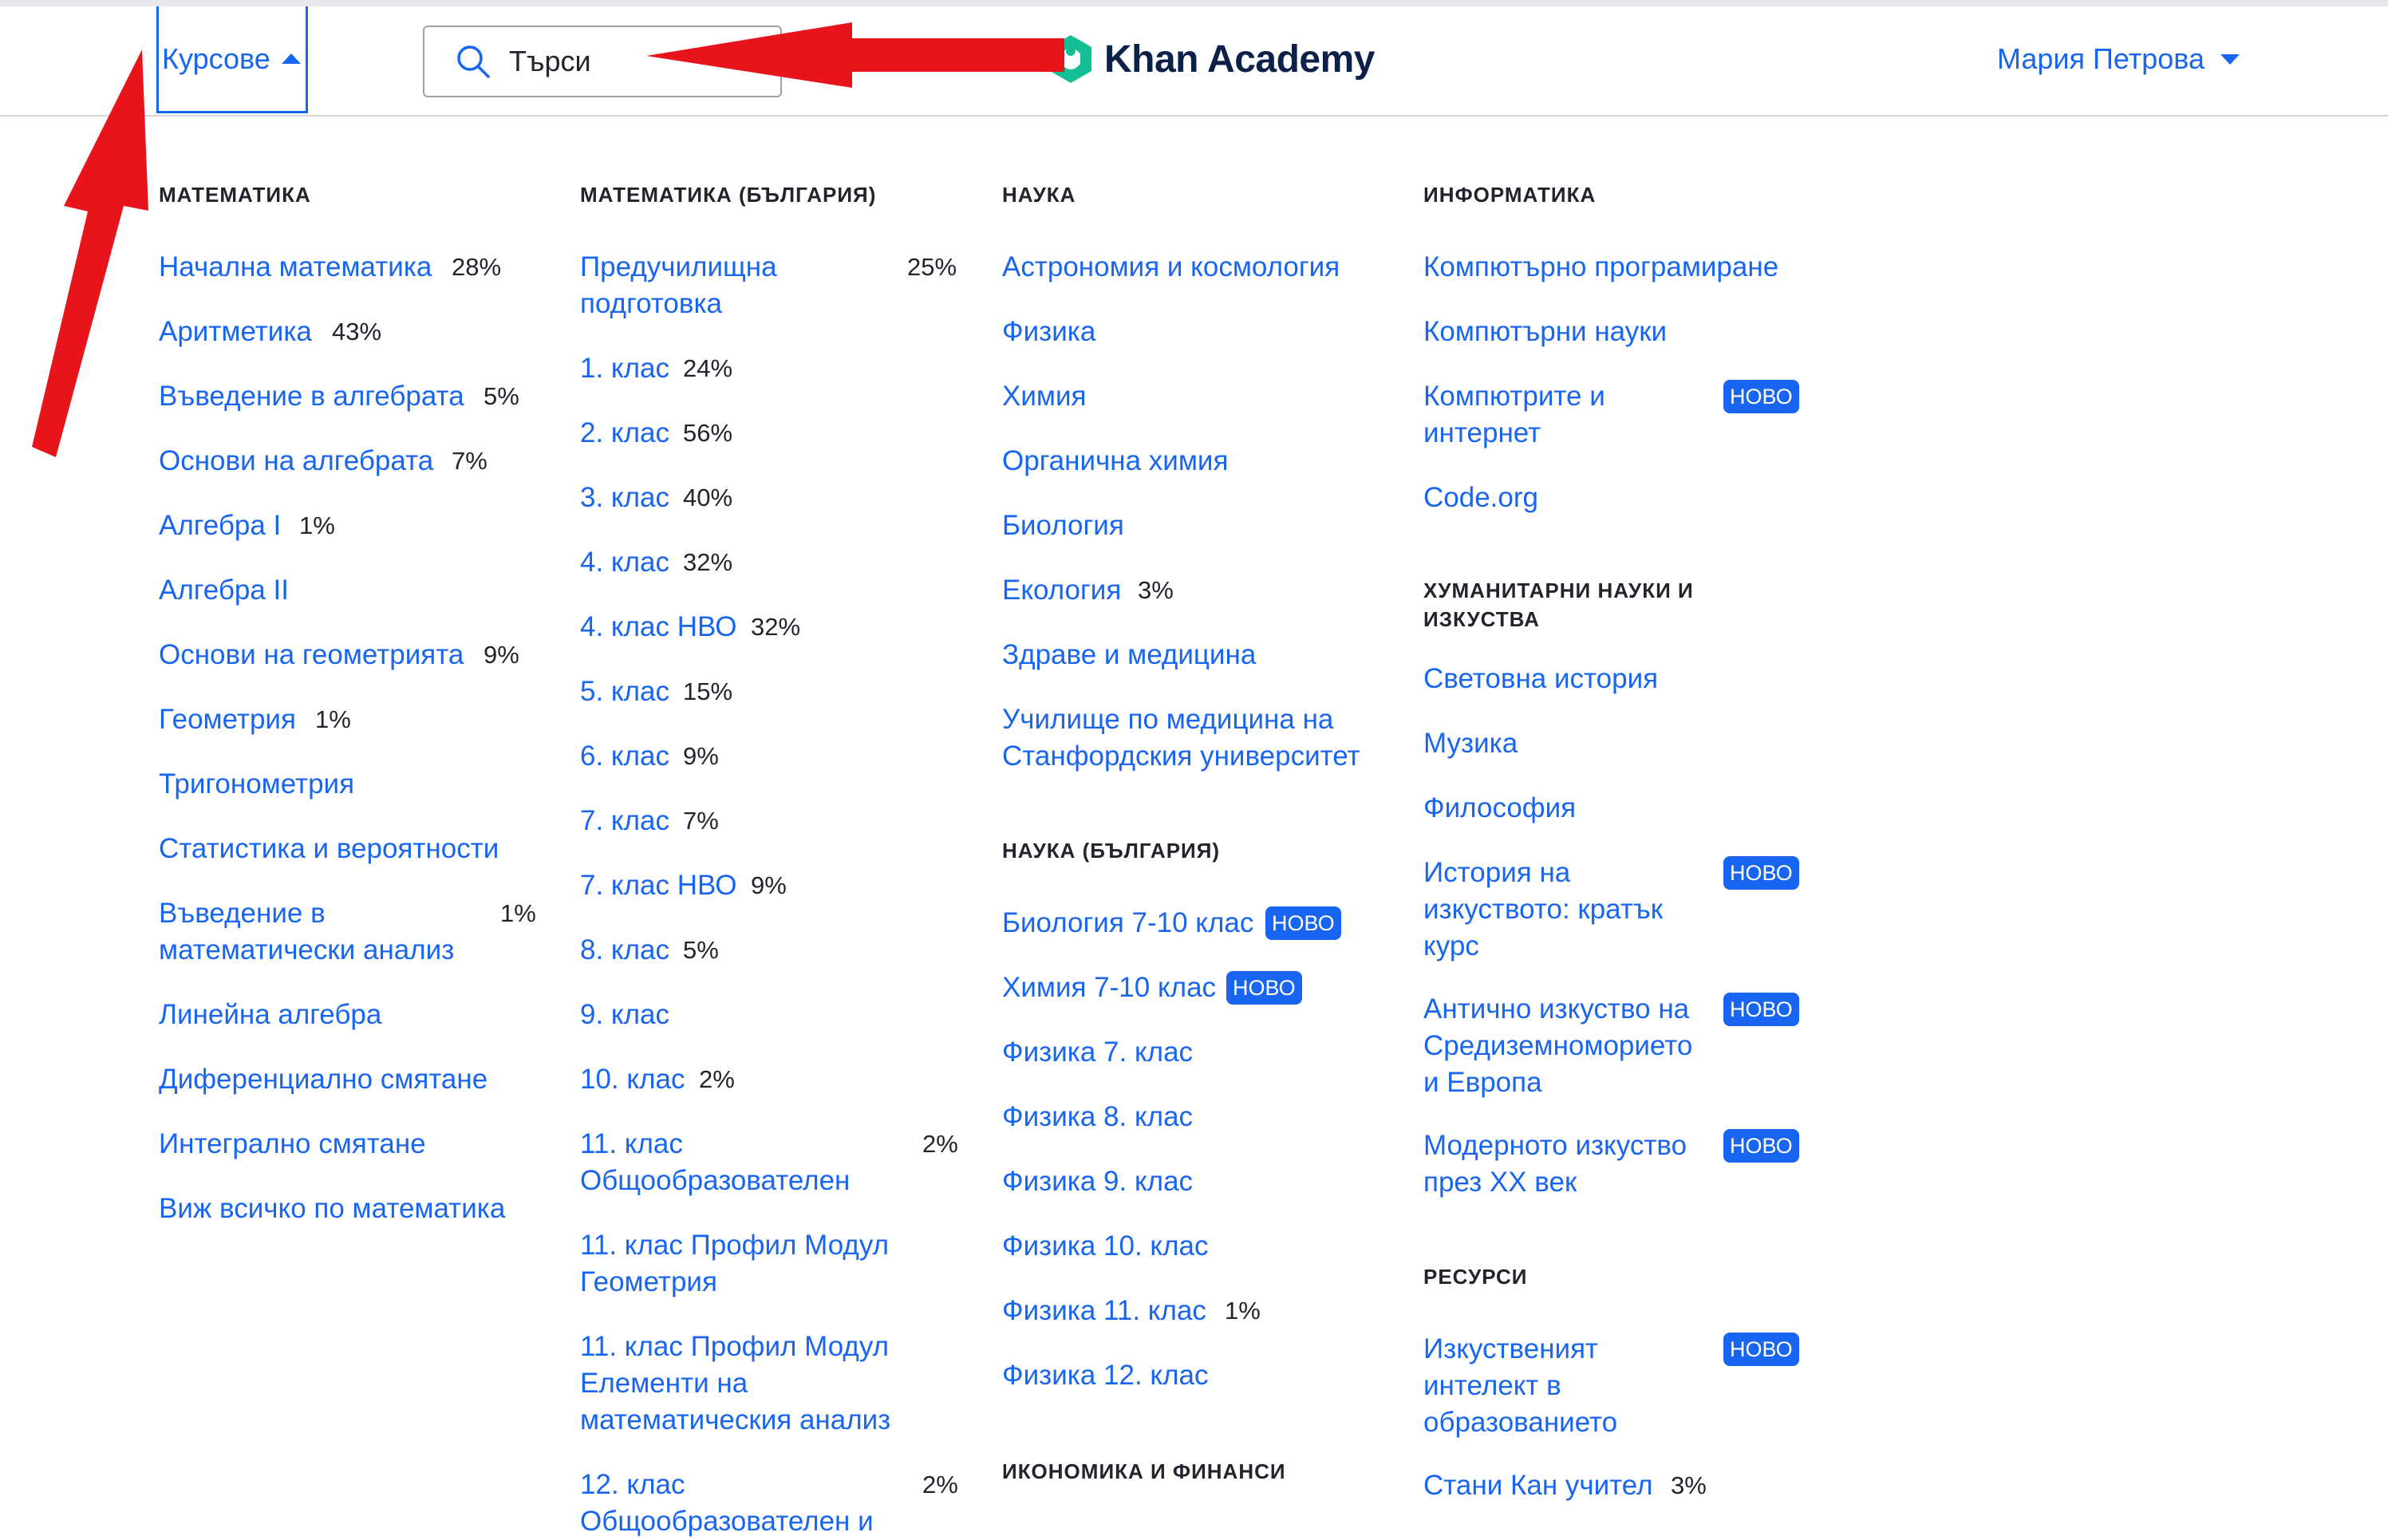 This screenshot has width=2388, height=1540. I want to click on progress-percent: 32%, so click(776, 627).